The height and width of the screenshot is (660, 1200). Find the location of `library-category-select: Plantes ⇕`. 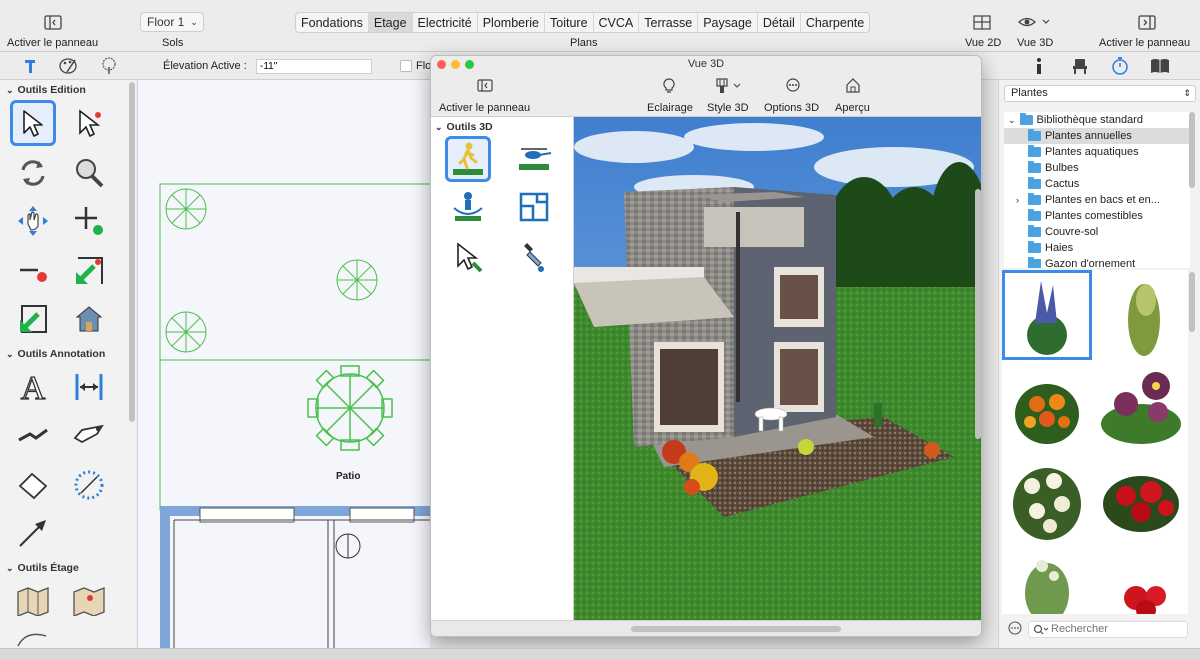

library-category-select: Plantes ⇕ is located at coordinates (1100, 93).